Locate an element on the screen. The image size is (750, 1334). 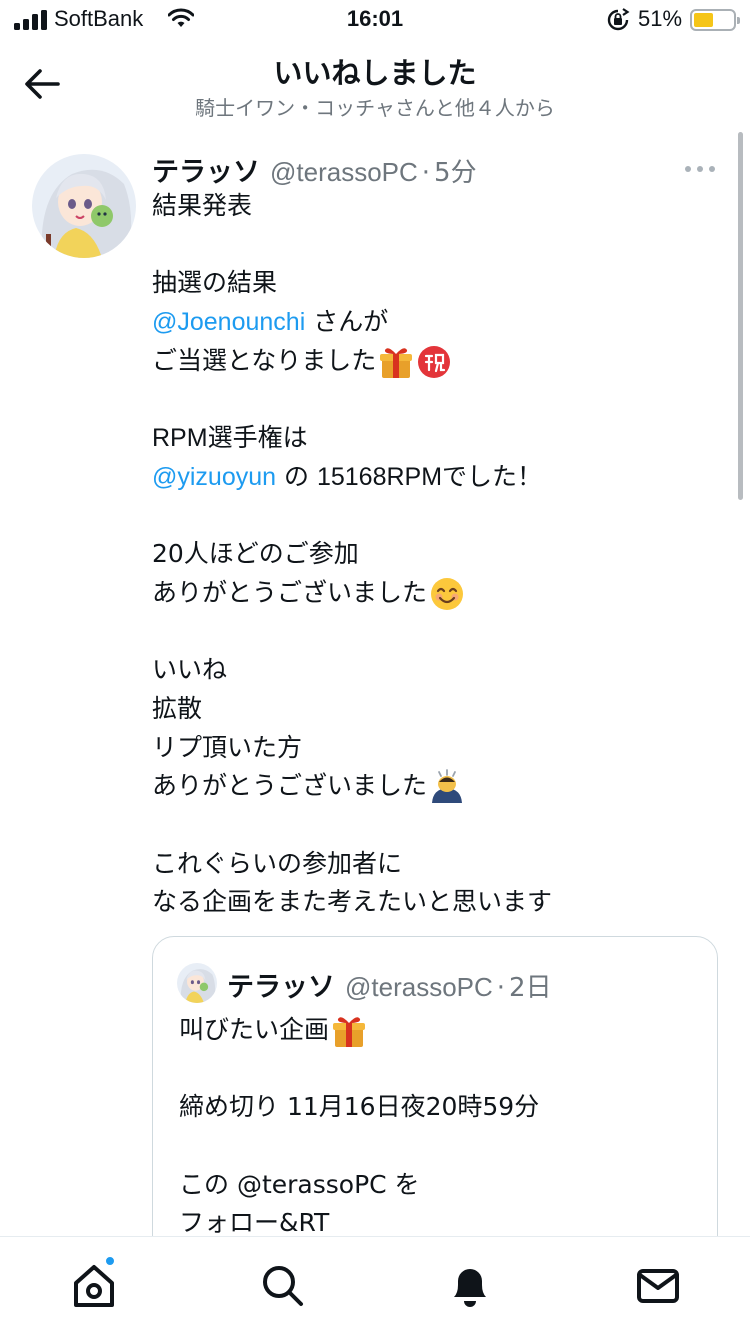
mention-link: @Joenounchi is located at coordinates (228, 322).